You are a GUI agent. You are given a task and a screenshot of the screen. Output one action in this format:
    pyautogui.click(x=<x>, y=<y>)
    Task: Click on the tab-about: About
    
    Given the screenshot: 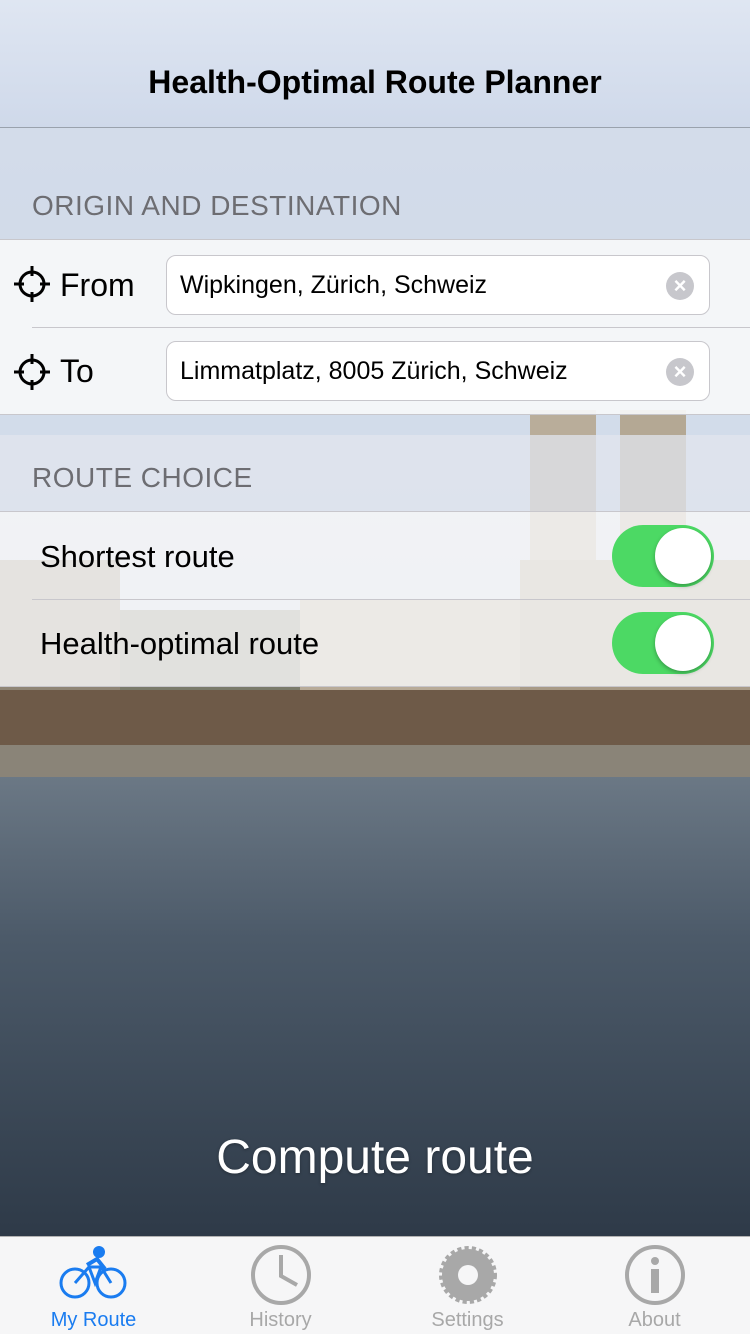 What is the action you would take?
    pyautogui.click(x=654, y=1286)
    